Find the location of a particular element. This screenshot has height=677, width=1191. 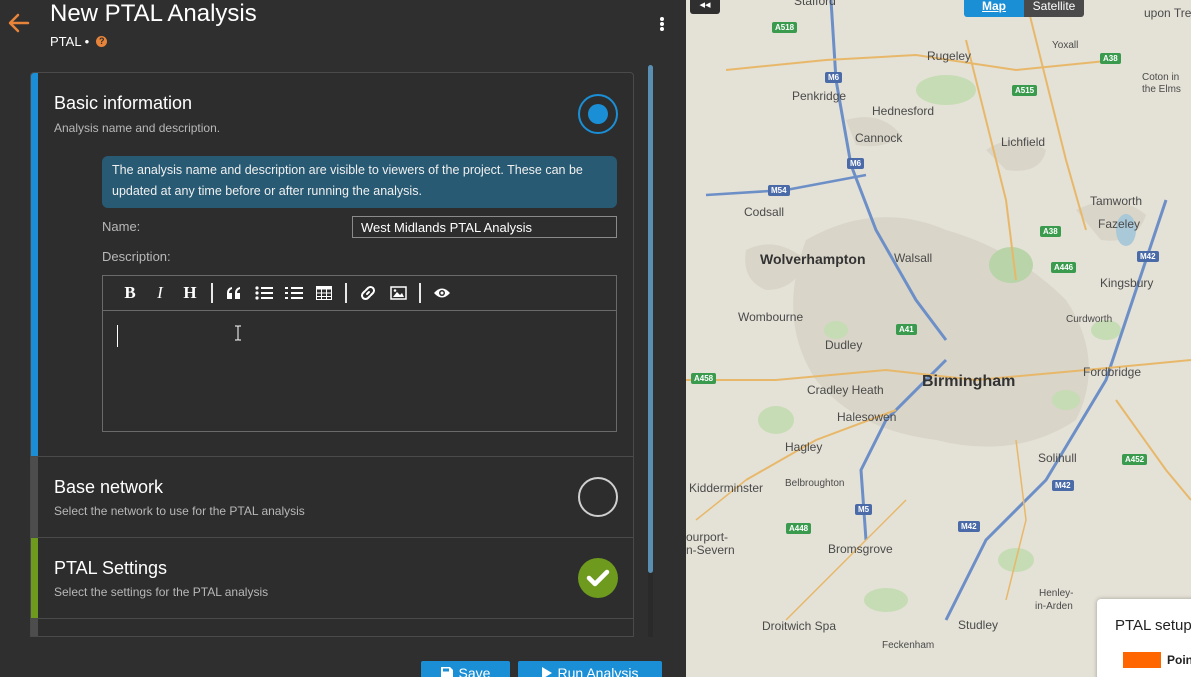

map-place-label: Feckenham is located at coordinates (908, 645).